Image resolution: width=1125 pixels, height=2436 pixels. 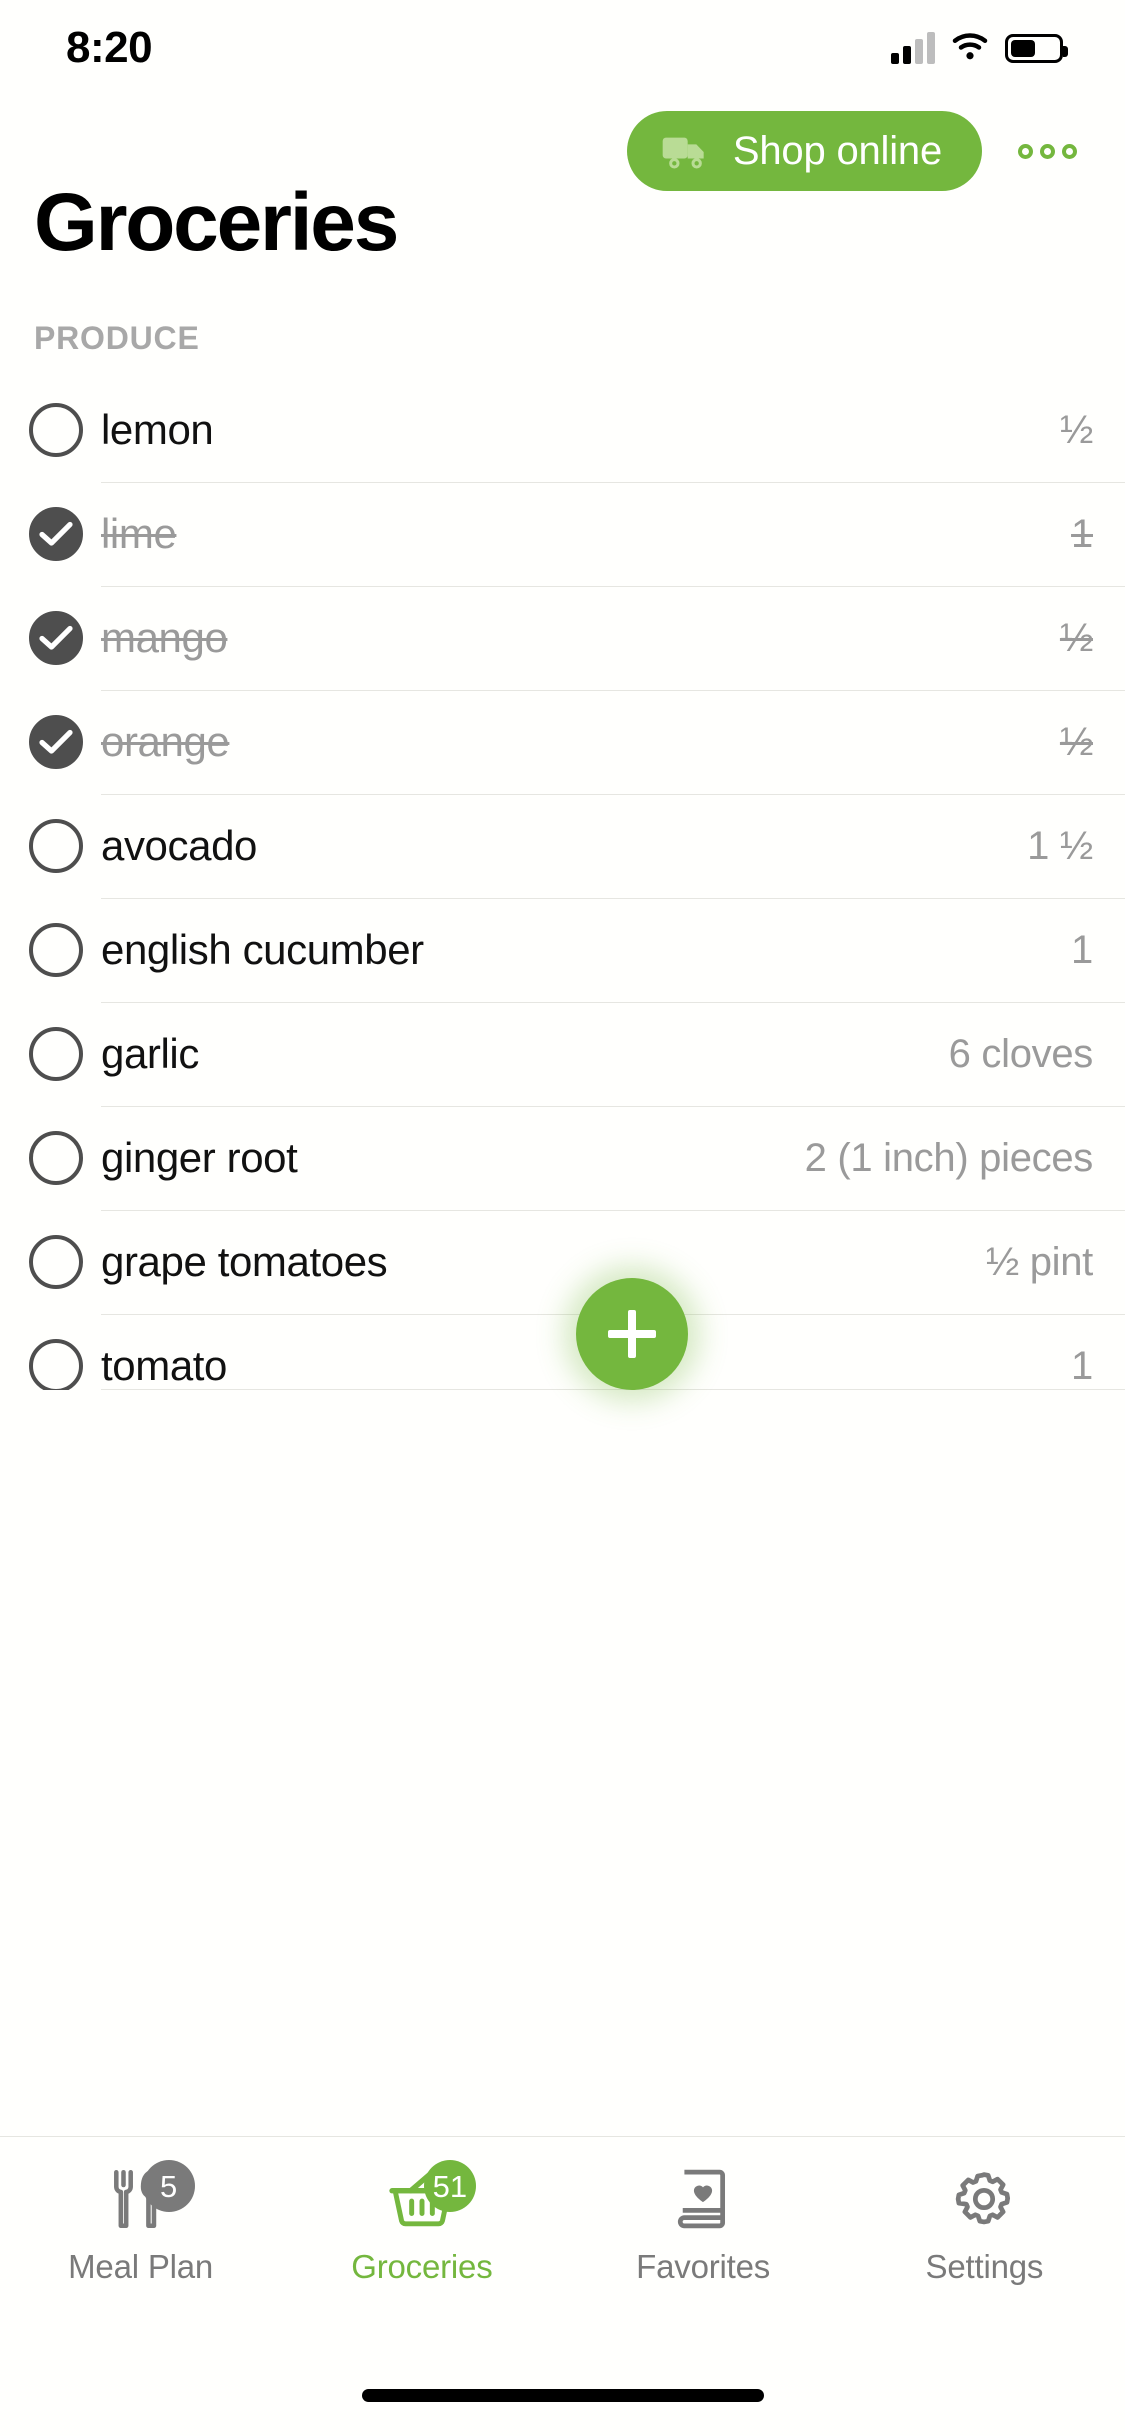 I want to click on list-item: avocado 1 ½, so click(x=562, y=846).